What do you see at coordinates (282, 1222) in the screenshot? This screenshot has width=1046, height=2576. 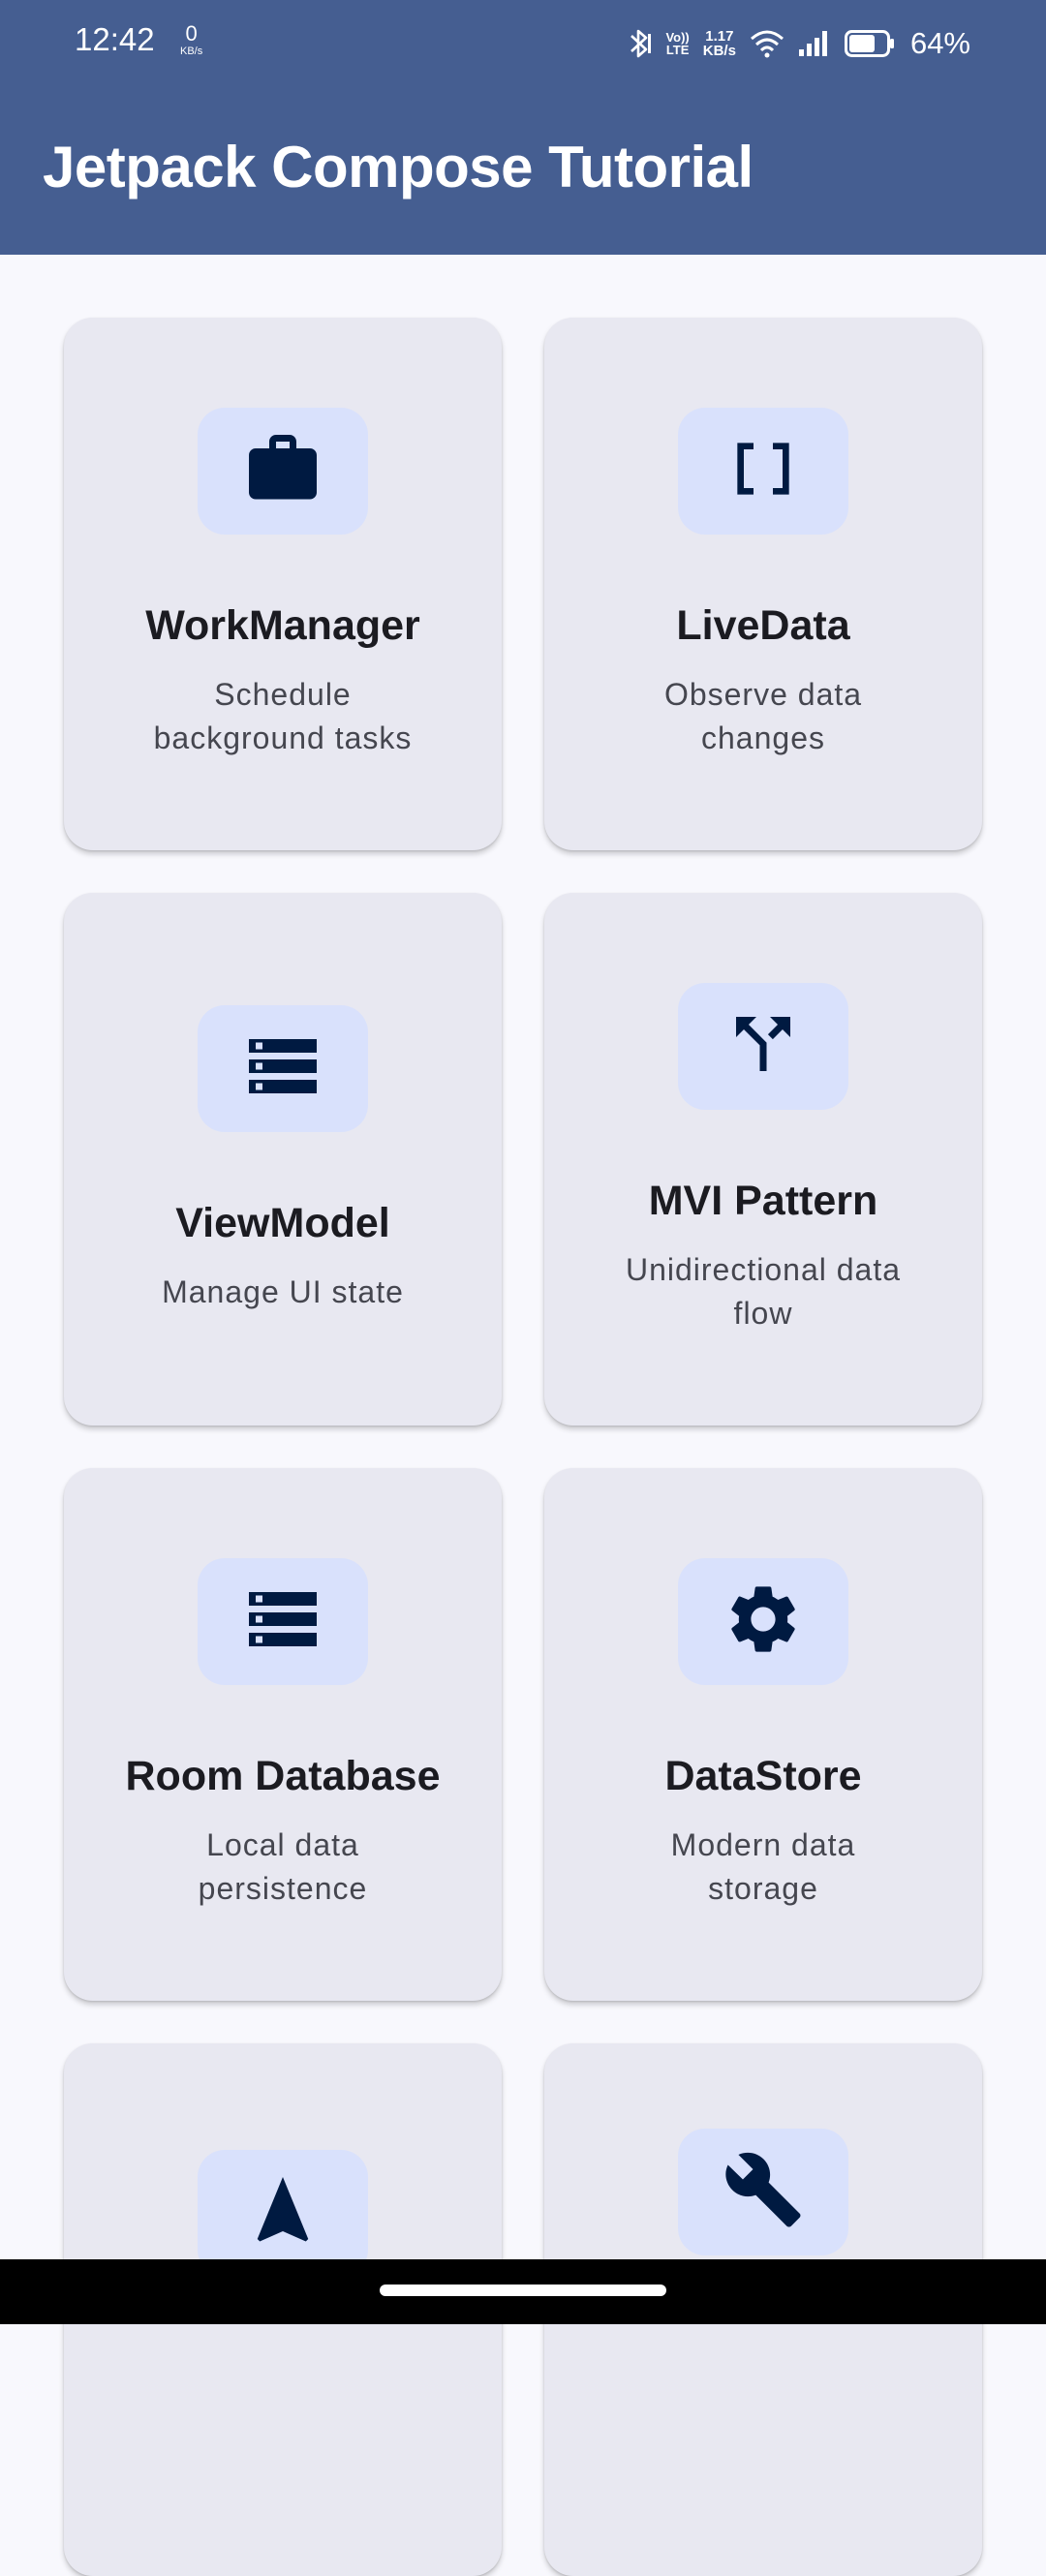 I see `card-title: ViewModel` at bounding box center [282, 1222].